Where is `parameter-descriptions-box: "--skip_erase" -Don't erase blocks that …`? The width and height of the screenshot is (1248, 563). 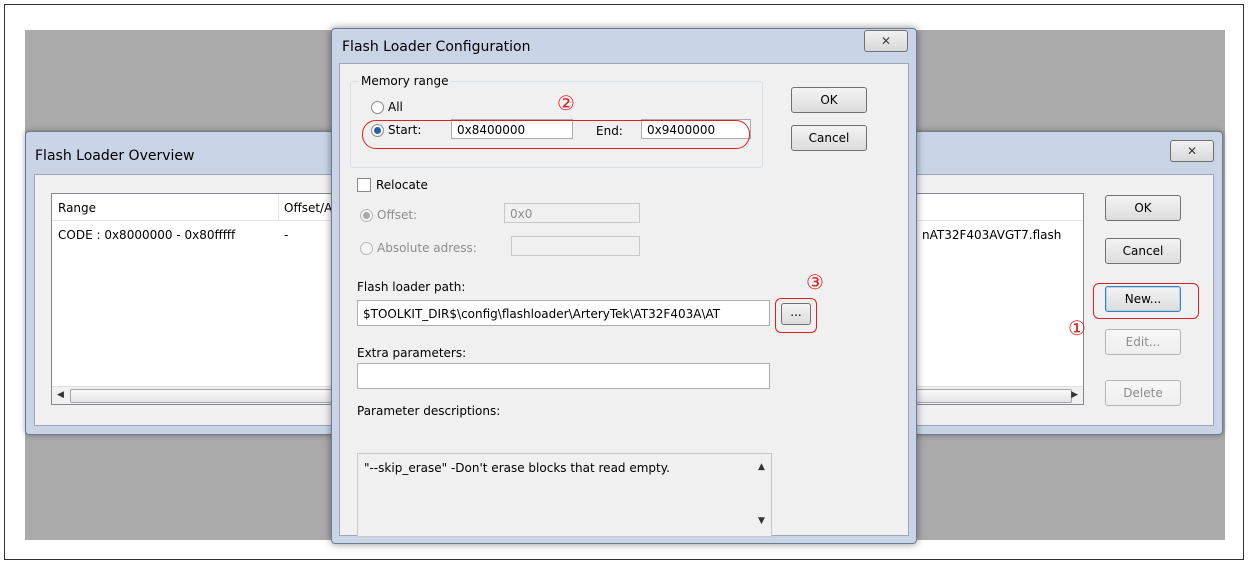 parameter-descriptions-box: "--skip_erase" -Don't erase blocks that … is located at coordinates (564, 495).